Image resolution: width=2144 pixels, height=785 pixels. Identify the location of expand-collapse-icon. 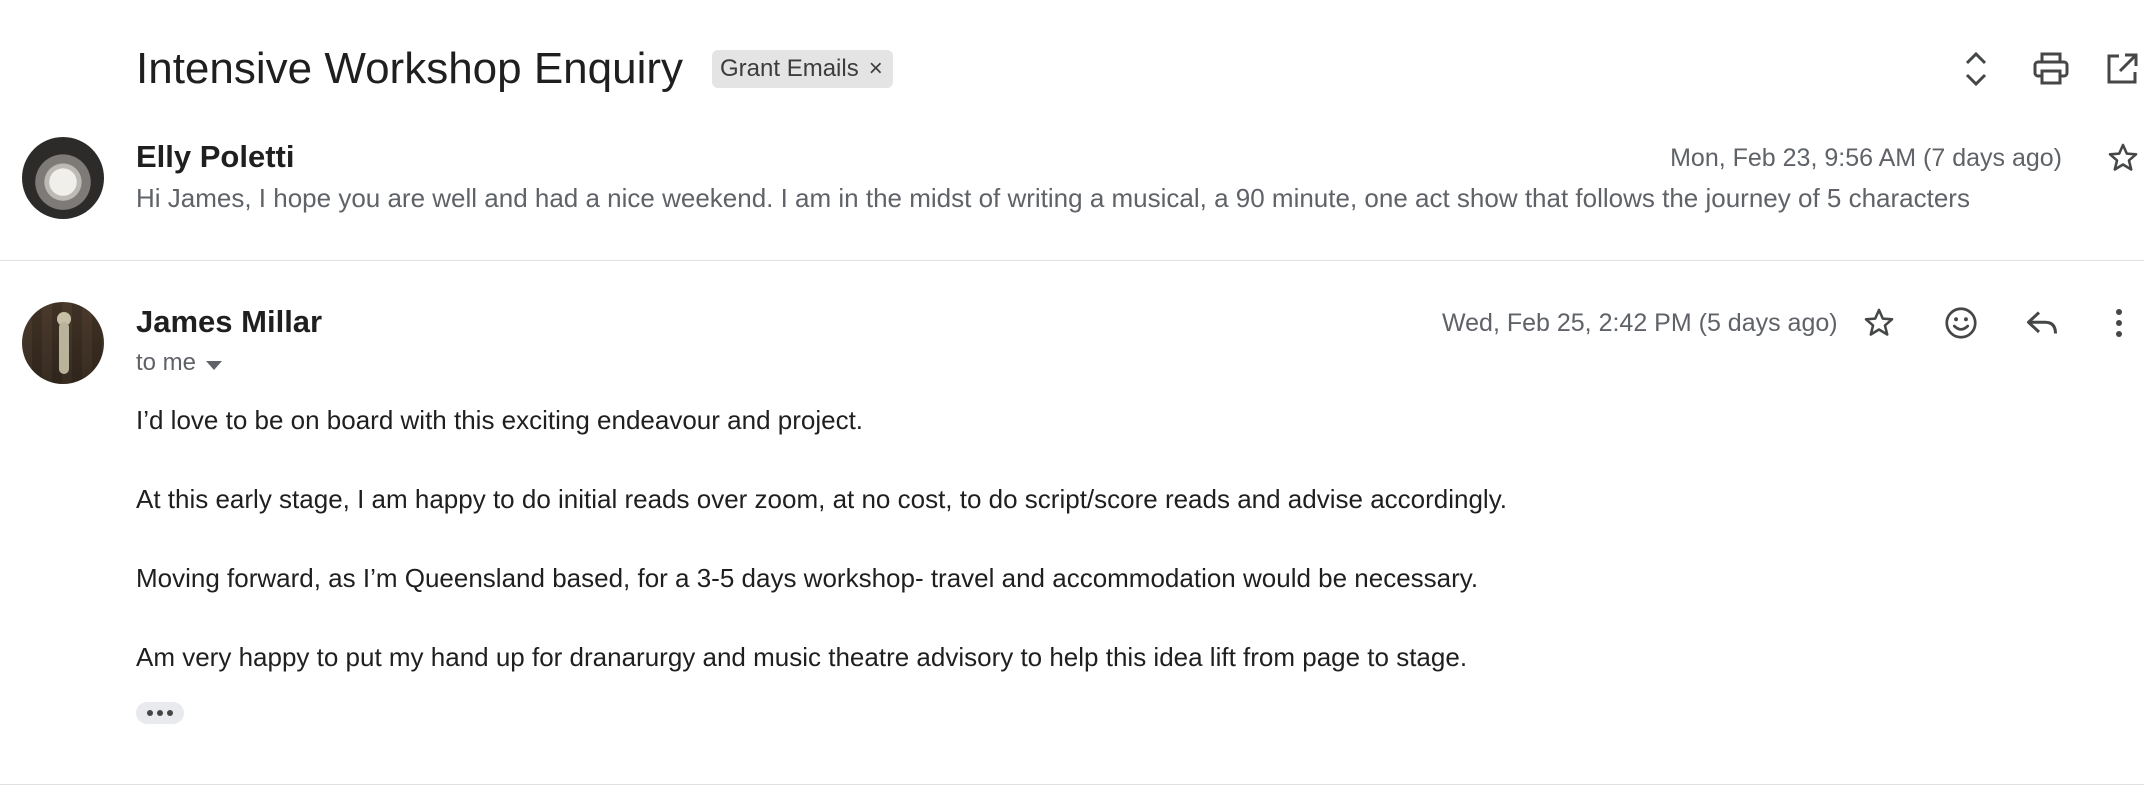
(1976, 69).